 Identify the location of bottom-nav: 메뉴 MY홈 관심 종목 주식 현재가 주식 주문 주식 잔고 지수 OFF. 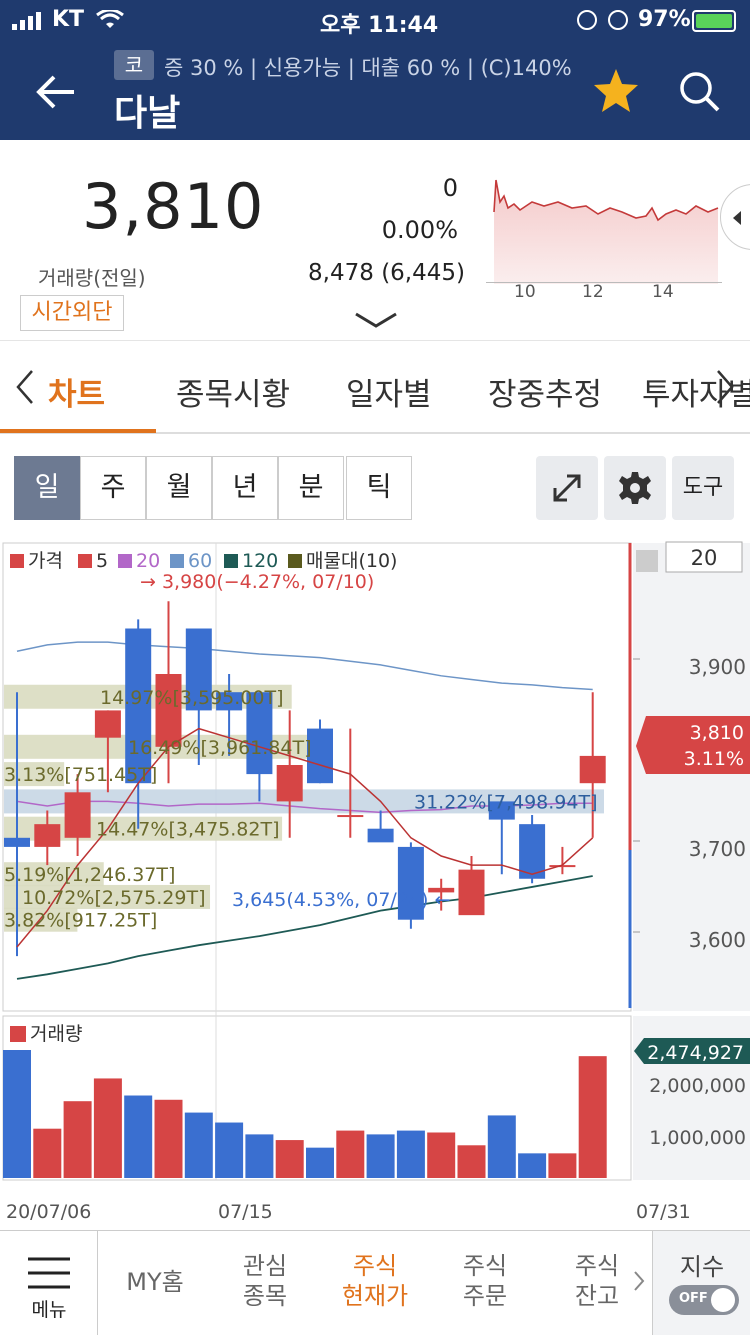
(375, 1282).